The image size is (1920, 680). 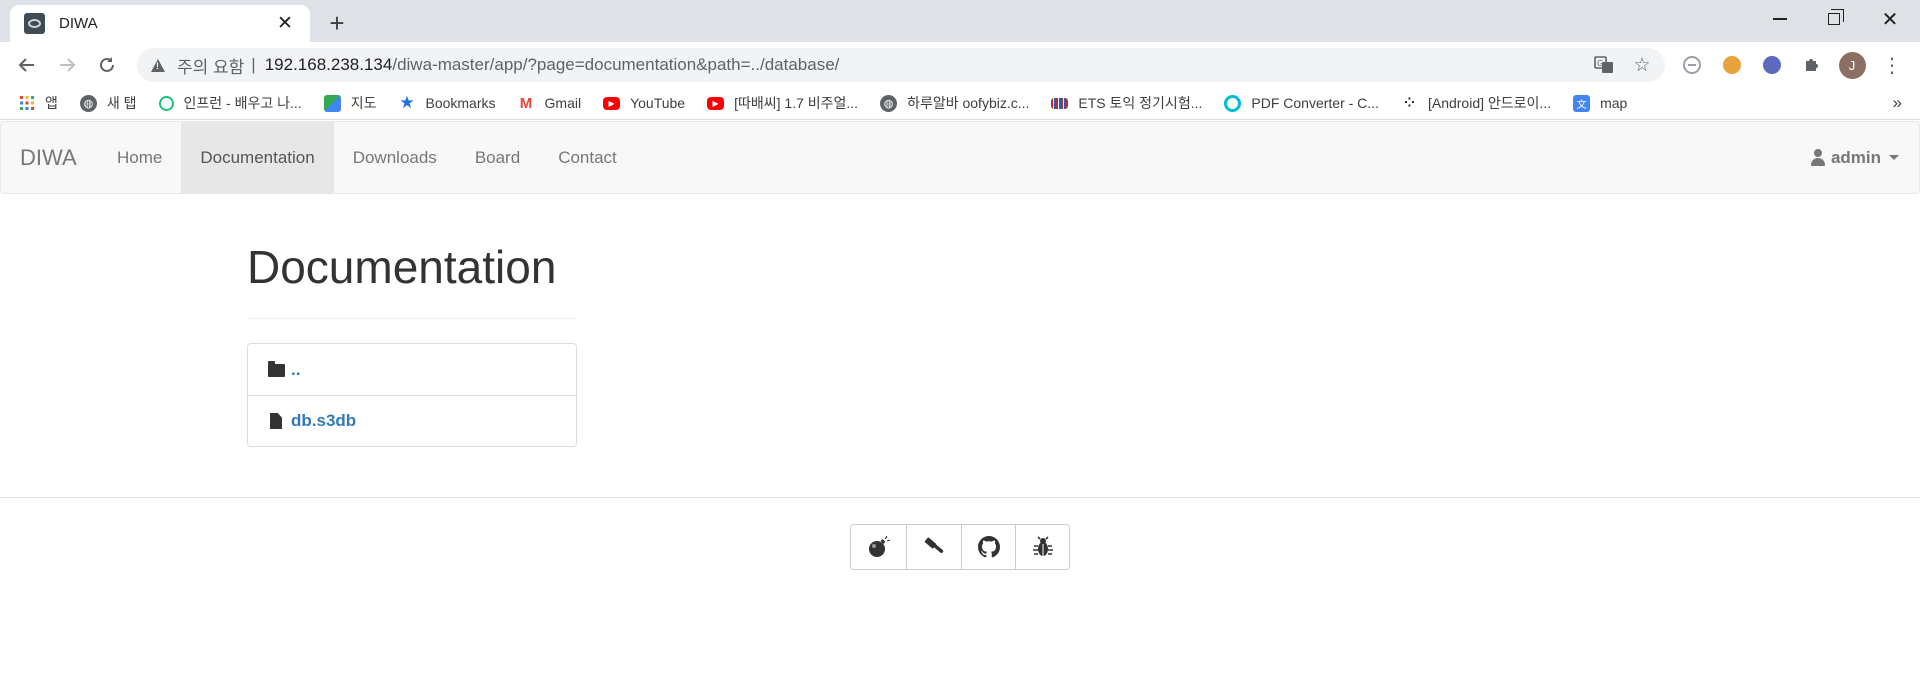 What do you see at coordinates (1780, 19) in the screenshot?
I see `window-minimize-icon` at bounding box center [1780, 19].